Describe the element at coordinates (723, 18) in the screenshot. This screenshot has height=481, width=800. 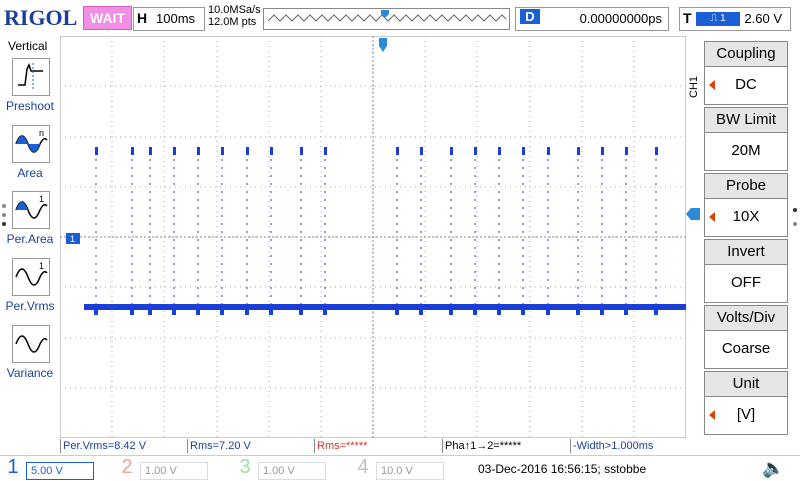
I see `trigger-channel: 1` at that location.